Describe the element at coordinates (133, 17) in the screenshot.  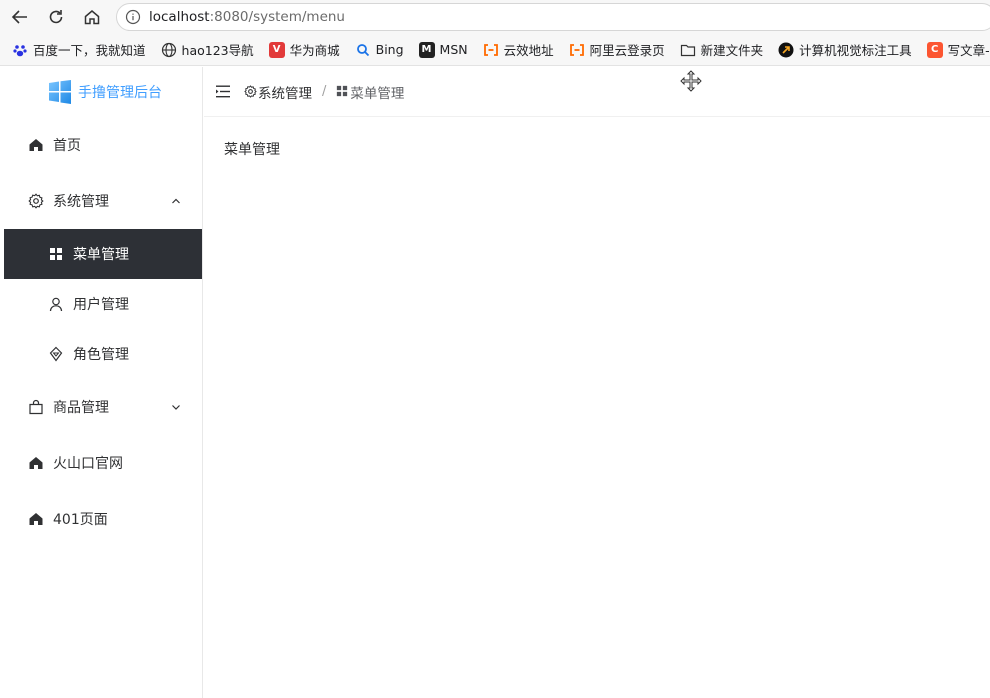
I see `info-icon` at that location.